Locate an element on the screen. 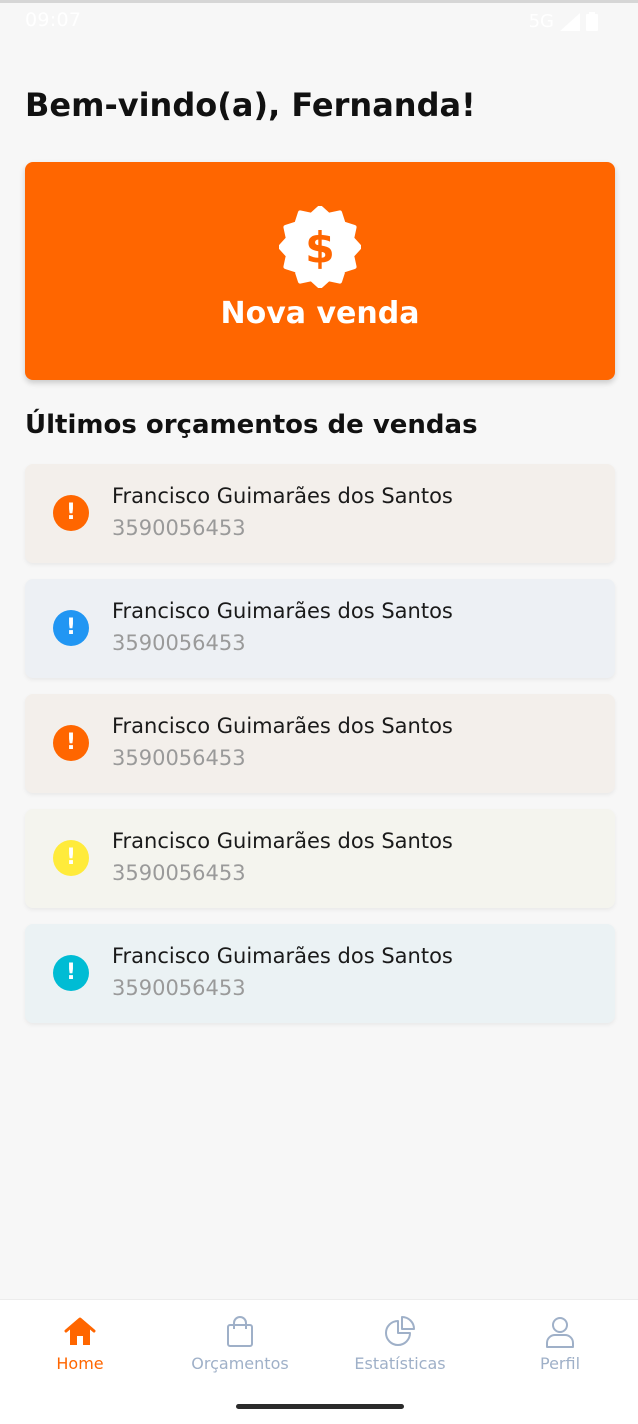 The height and width of the screenshot is (1424, 638). battery-icon is located at coordinates (592, 21).